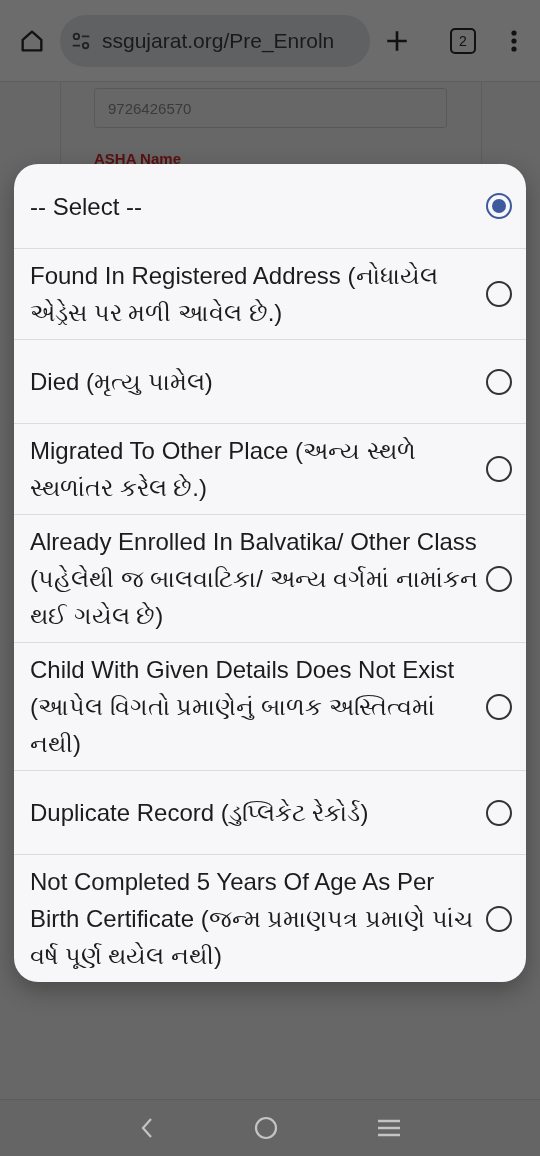 The height and width of the screenshot is (1156, 540). I want to click on option-item: -- Select --, so click(270, 206).